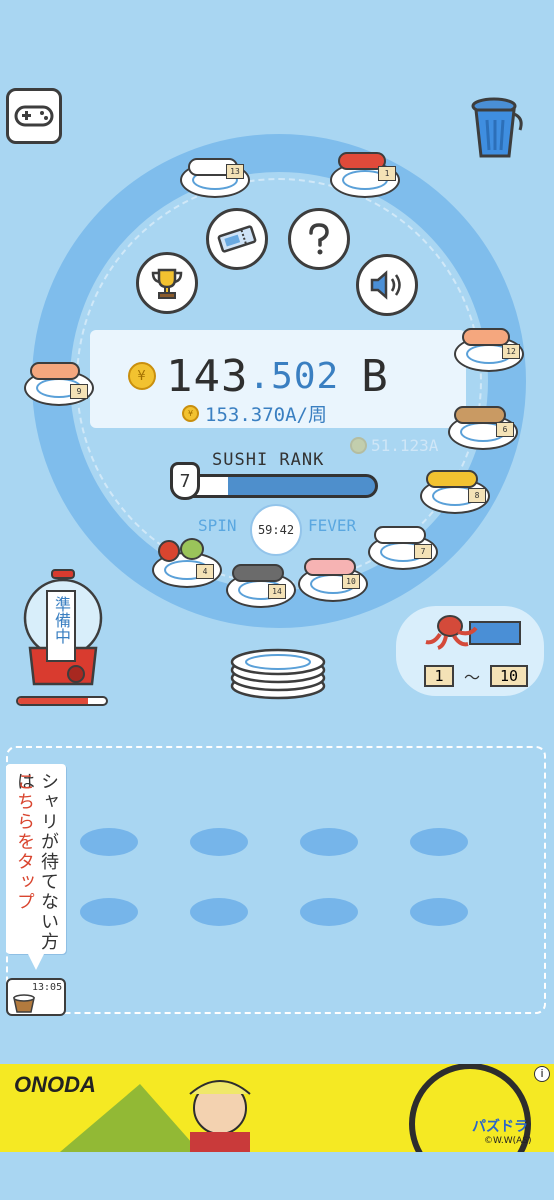 The width and height of the screenshot is (554, 1200). Describe the element at coordinates (190, 413) in the screenshot. I see `coin-small-icon: ¥` at that location.